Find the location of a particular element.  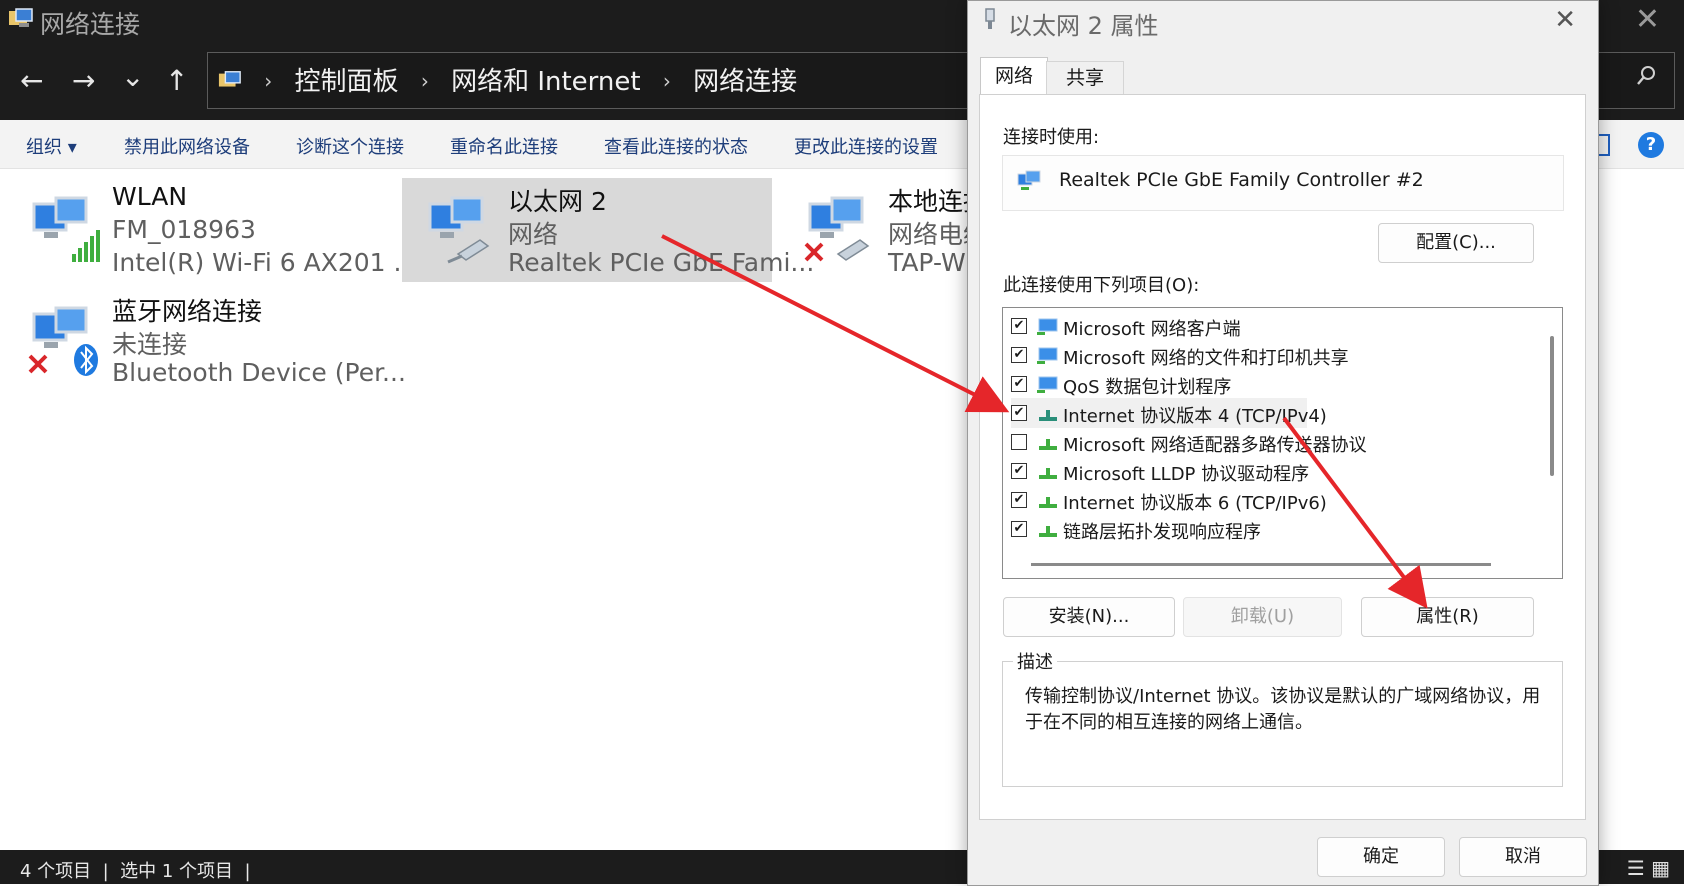

adapter-field: Realtek PCIe GbE Family Controller #2 is located at coordinates (1283, 183).